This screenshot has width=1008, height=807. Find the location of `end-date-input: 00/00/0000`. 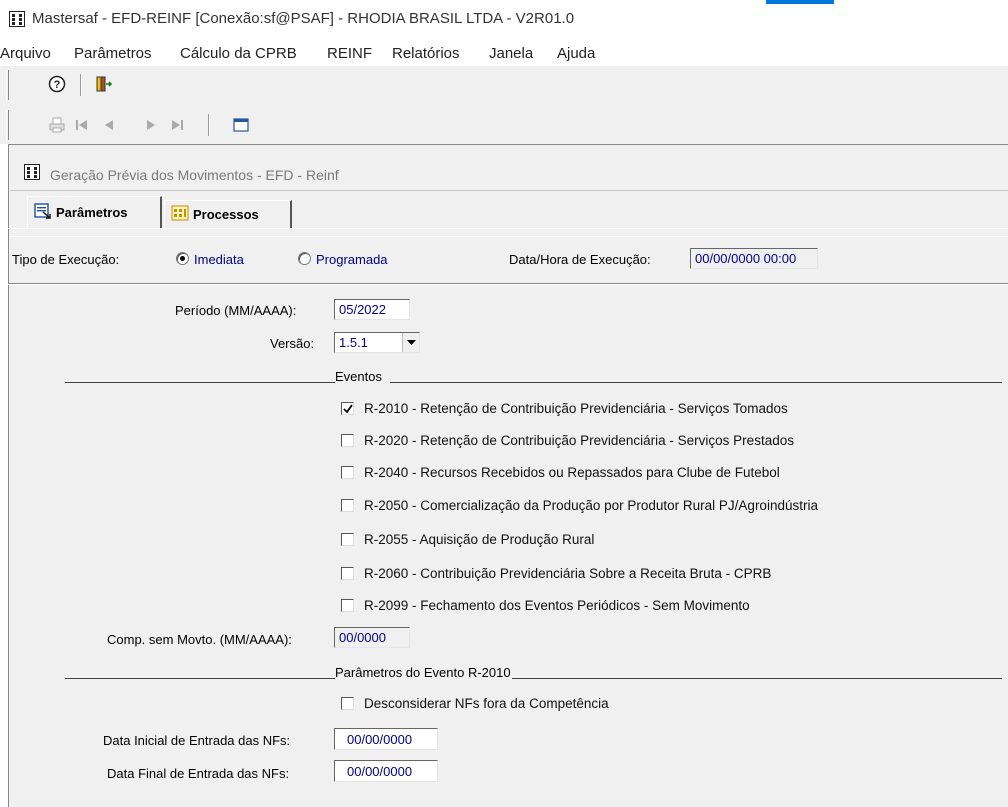

end-date-input: 00/00/0000 is located at coordinates (386, 771).